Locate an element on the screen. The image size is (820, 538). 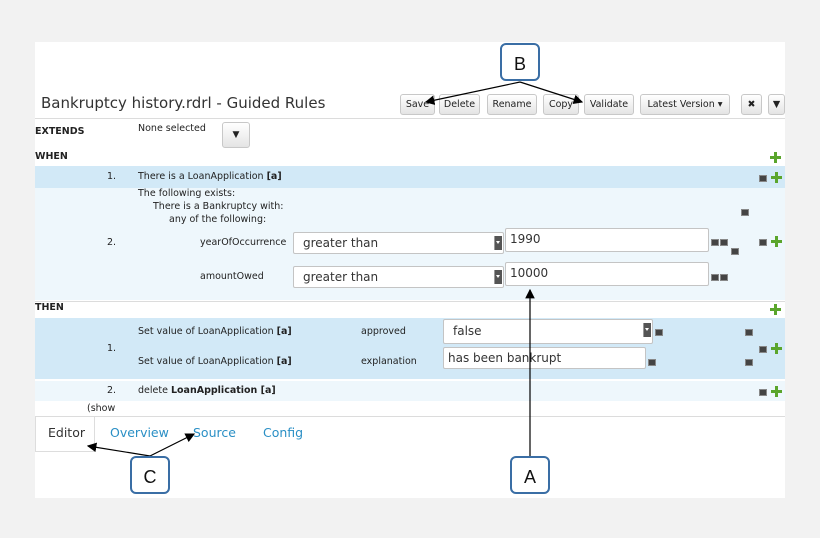
callout-b: B is located at coordinates (520, 62).